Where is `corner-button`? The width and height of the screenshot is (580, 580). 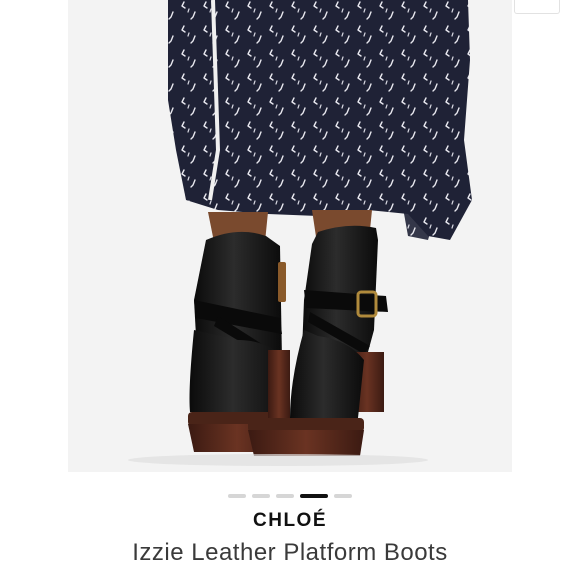
corner-button is located at coordinates (537, 7).